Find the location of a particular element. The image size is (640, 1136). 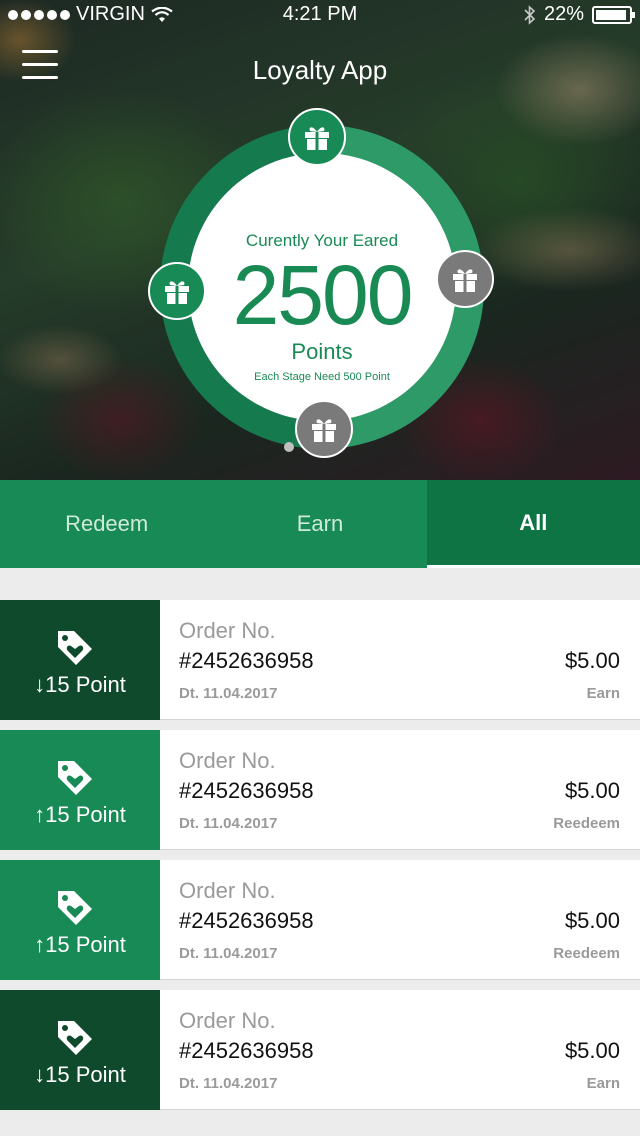

bluetooth-icon is located at coordinates (530, 14).